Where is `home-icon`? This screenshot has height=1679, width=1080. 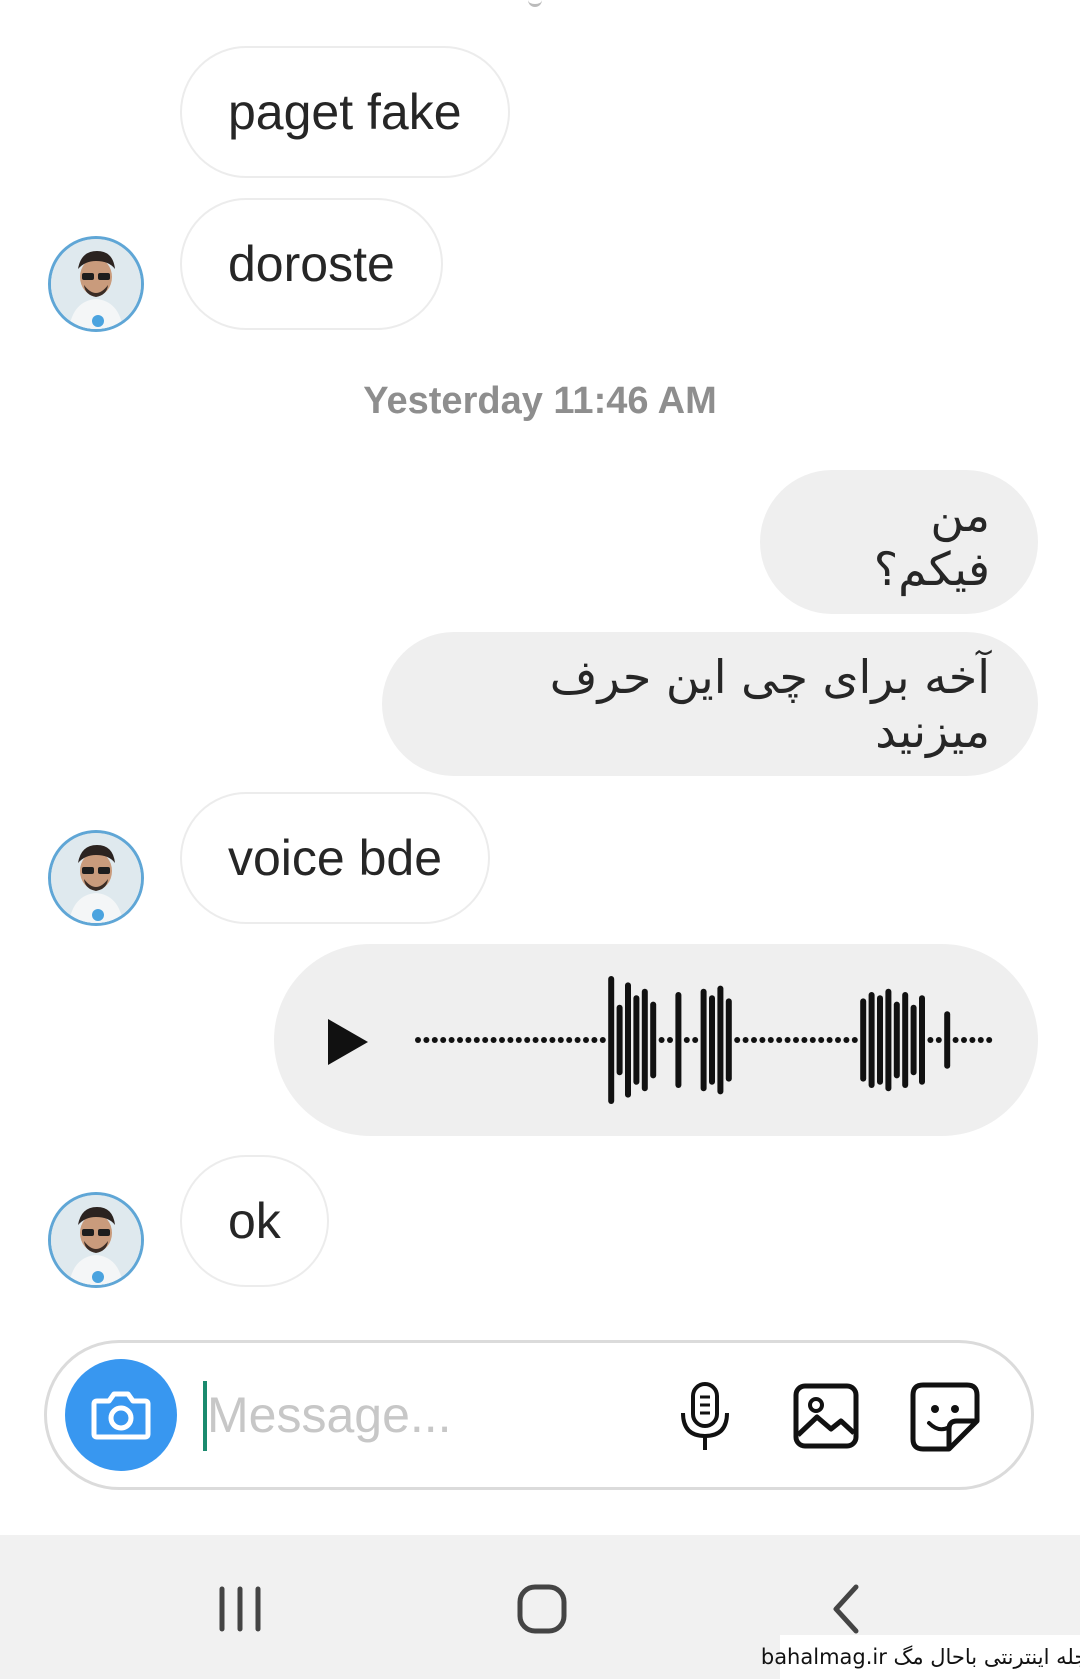 home-icon is located at coordinates (542, 1609).